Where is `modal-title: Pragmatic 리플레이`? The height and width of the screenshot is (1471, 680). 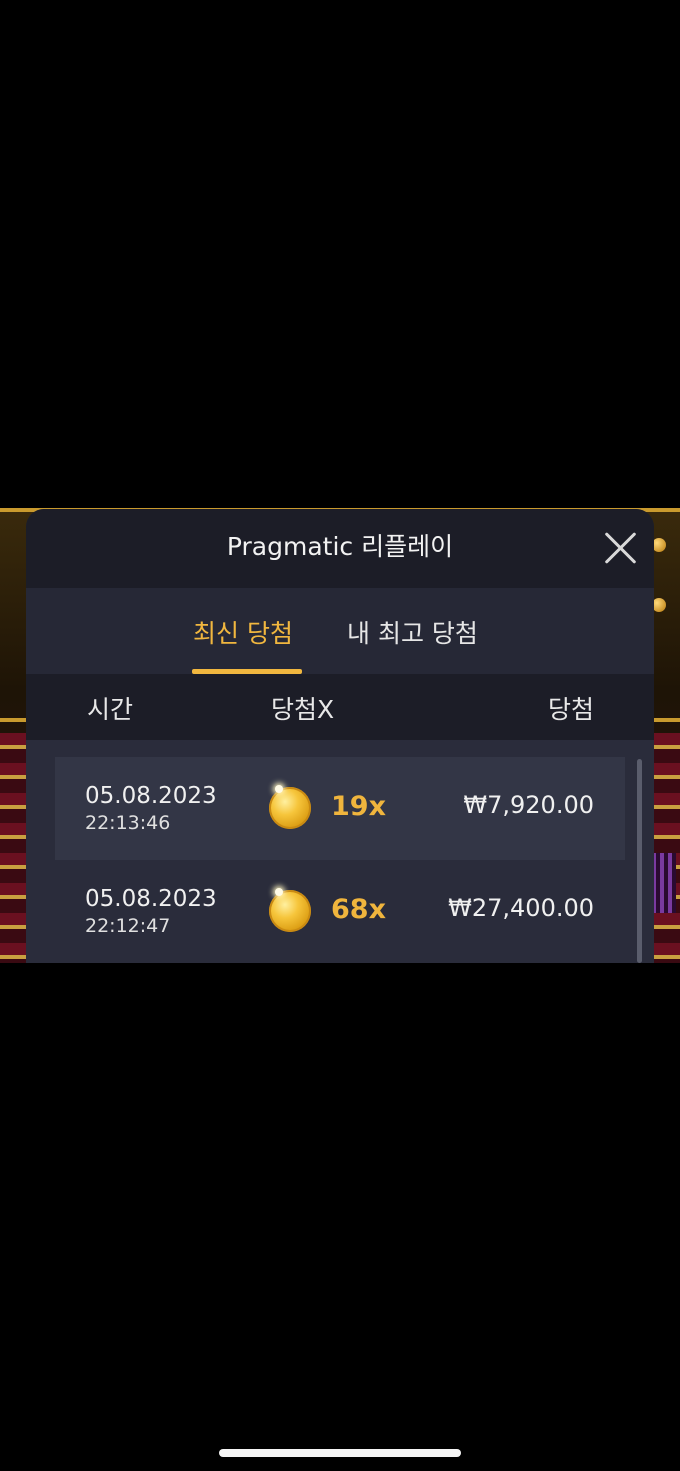
modal-title: Pragmatic 리플레이 is located at coordinates (340, 546).